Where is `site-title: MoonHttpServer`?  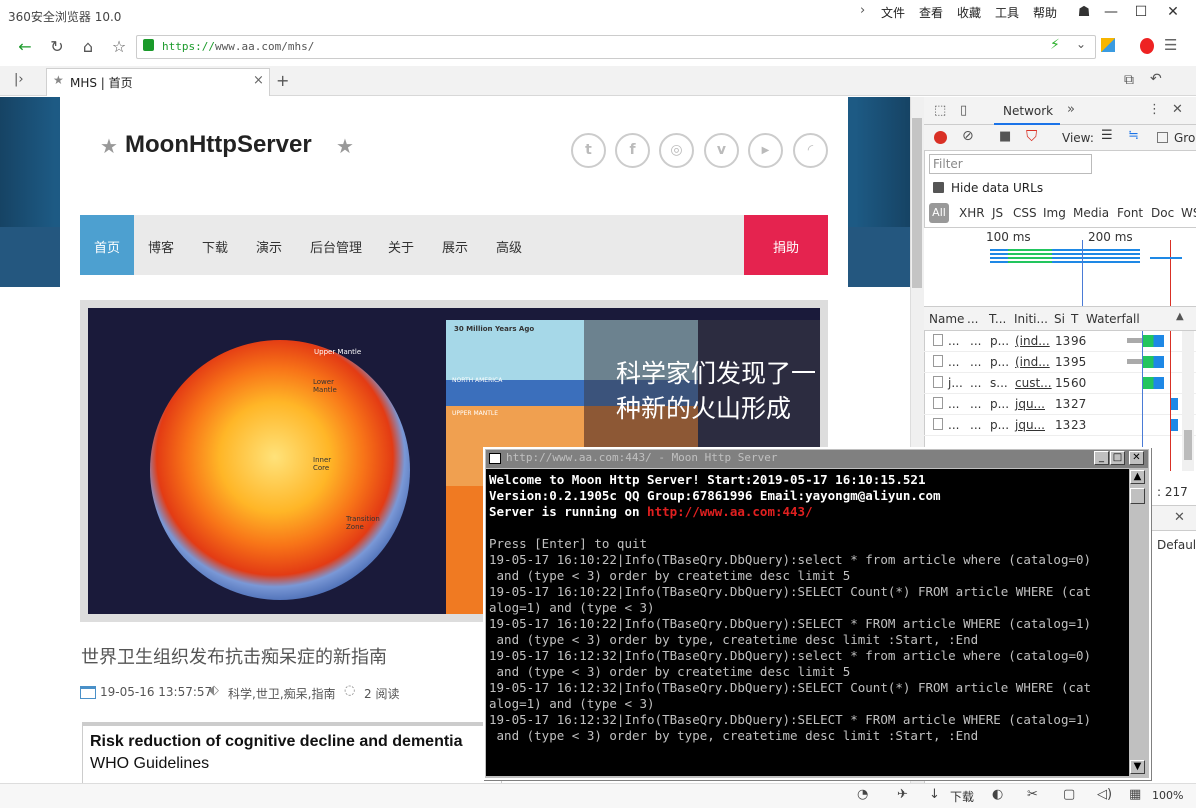
site-title: MoonHttpServer is located at coordinates (218, 145).